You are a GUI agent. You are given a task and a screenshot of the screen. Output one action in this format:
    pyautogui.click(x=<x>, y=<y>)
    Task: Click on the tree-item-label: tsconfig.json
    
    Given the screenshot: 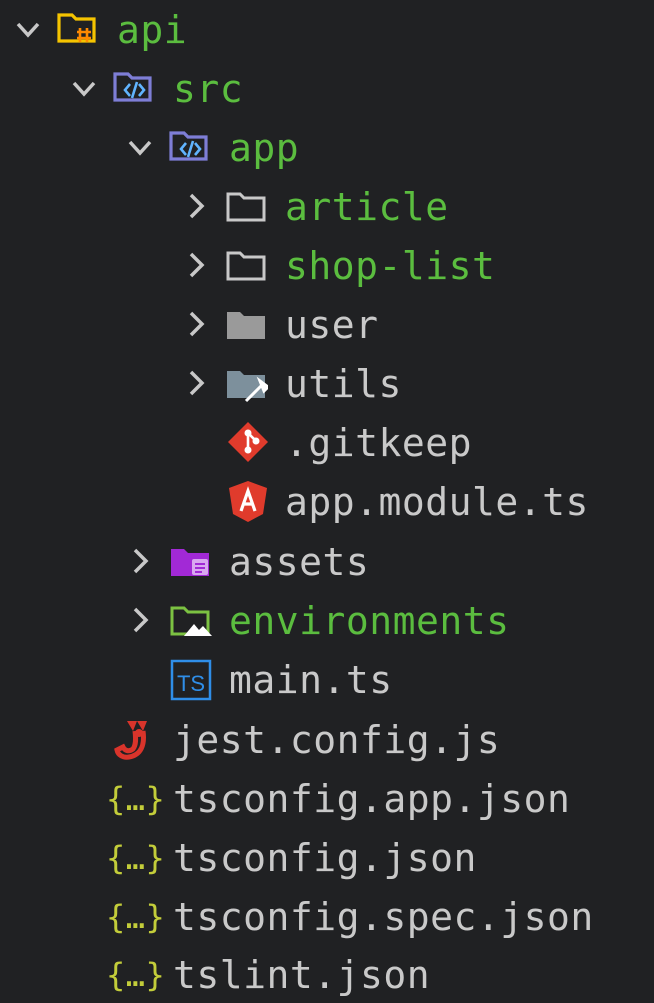 What is the action you would take?
    pyautogui.click(x=325, y=858)
    